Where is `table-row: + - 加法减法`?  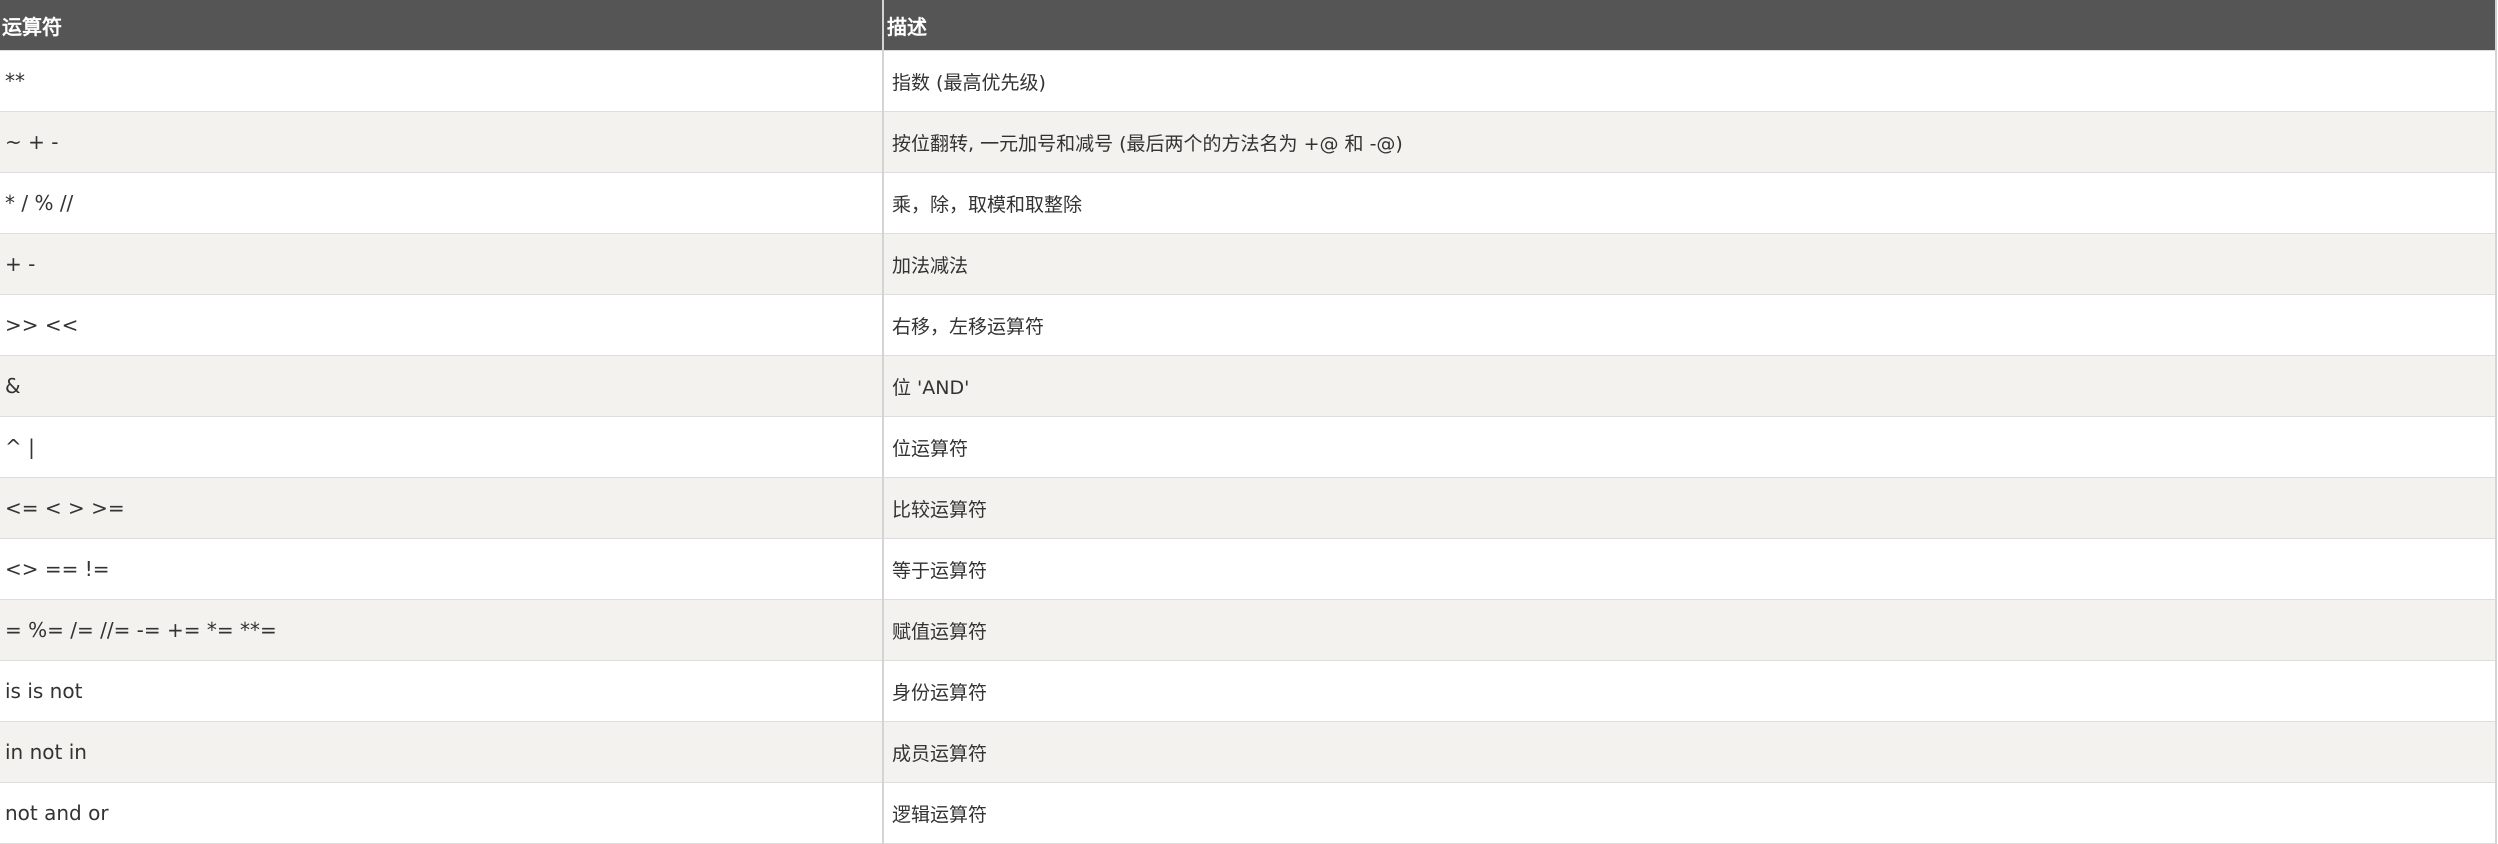
table-row: + - 加法减法 is located at coordinates (1248, 264).